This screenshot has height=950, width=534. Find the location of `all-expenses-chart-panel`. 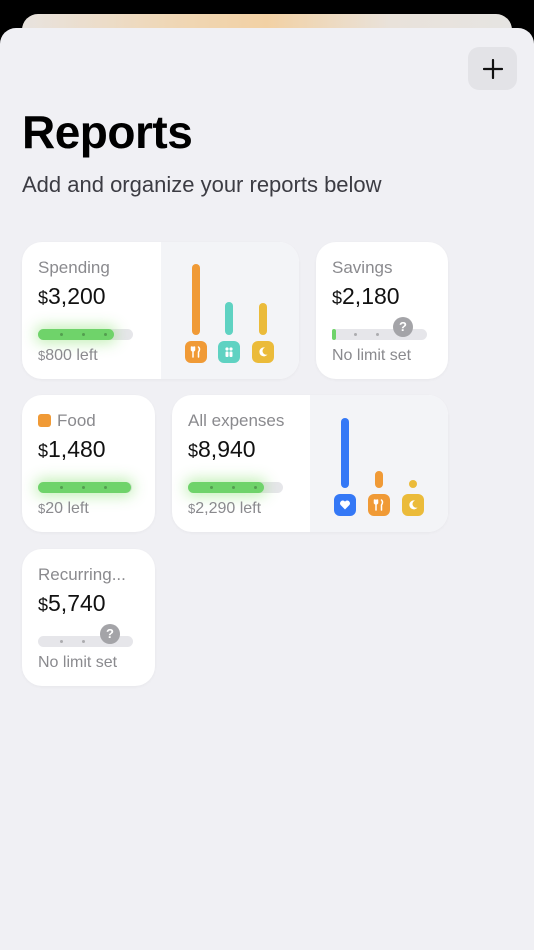

all-expenses-chart-panel is located at coordinates (379, 463).